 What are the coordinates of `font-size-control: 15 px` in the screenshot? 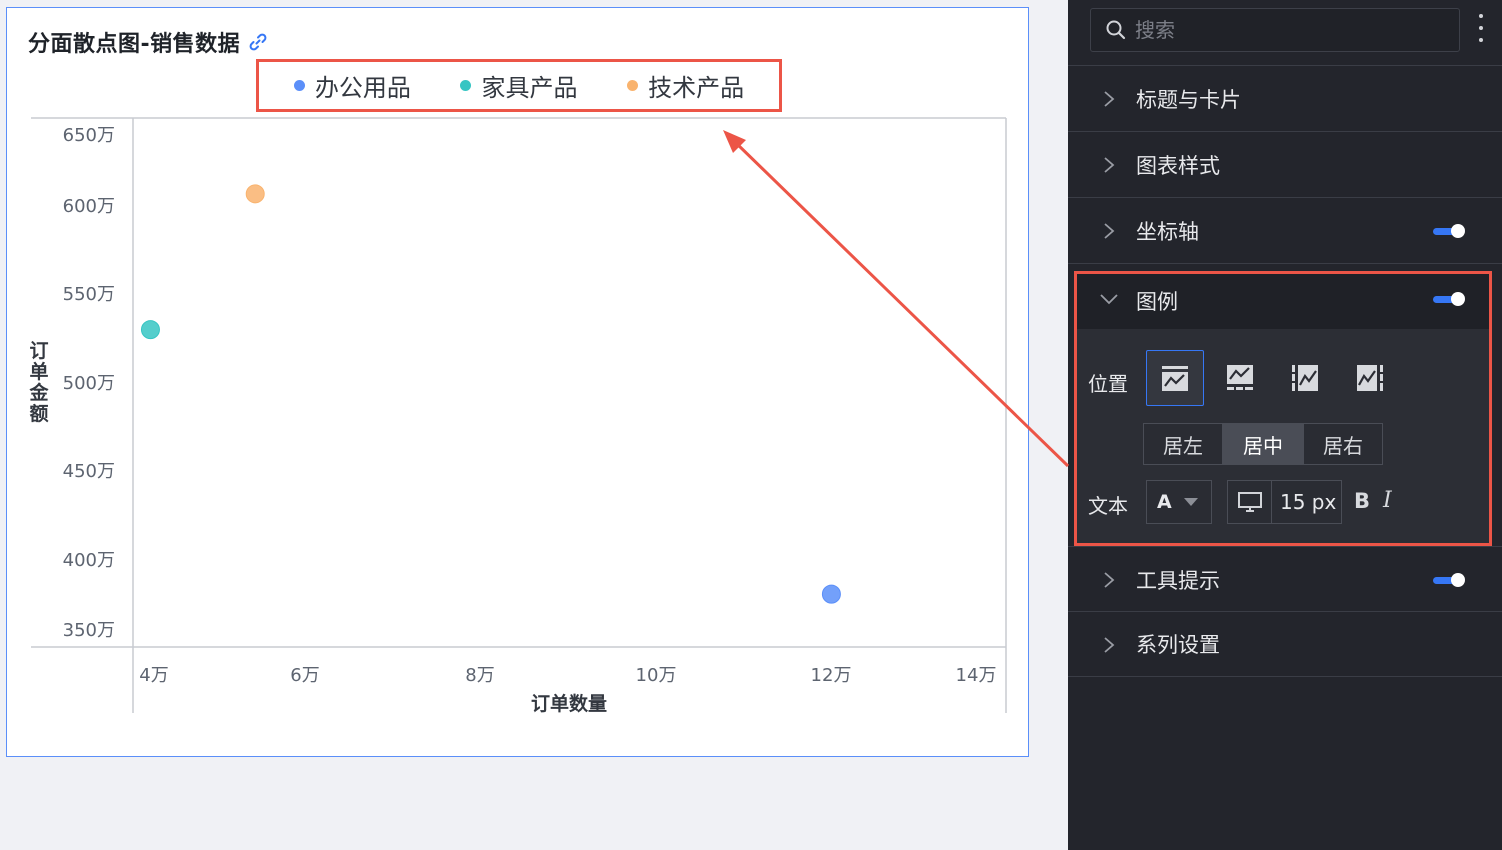 It's located at (1284, 502).